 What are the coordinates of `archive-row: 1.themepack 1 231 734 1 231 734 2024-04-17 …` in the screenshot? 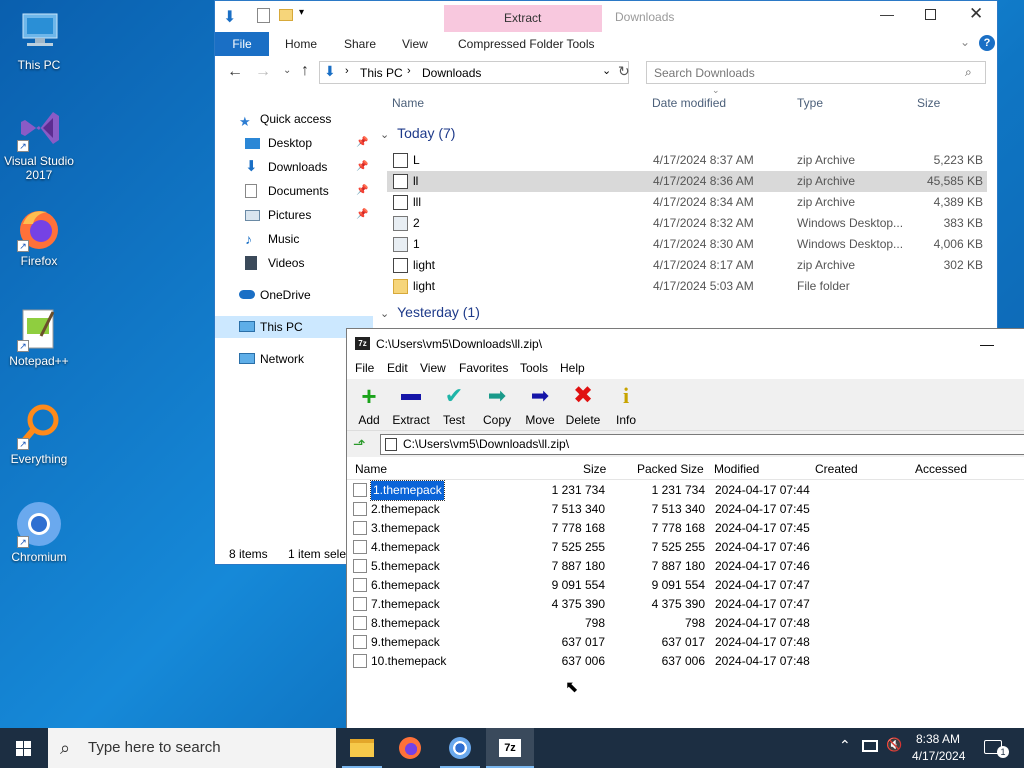 It's located at (685, 490).